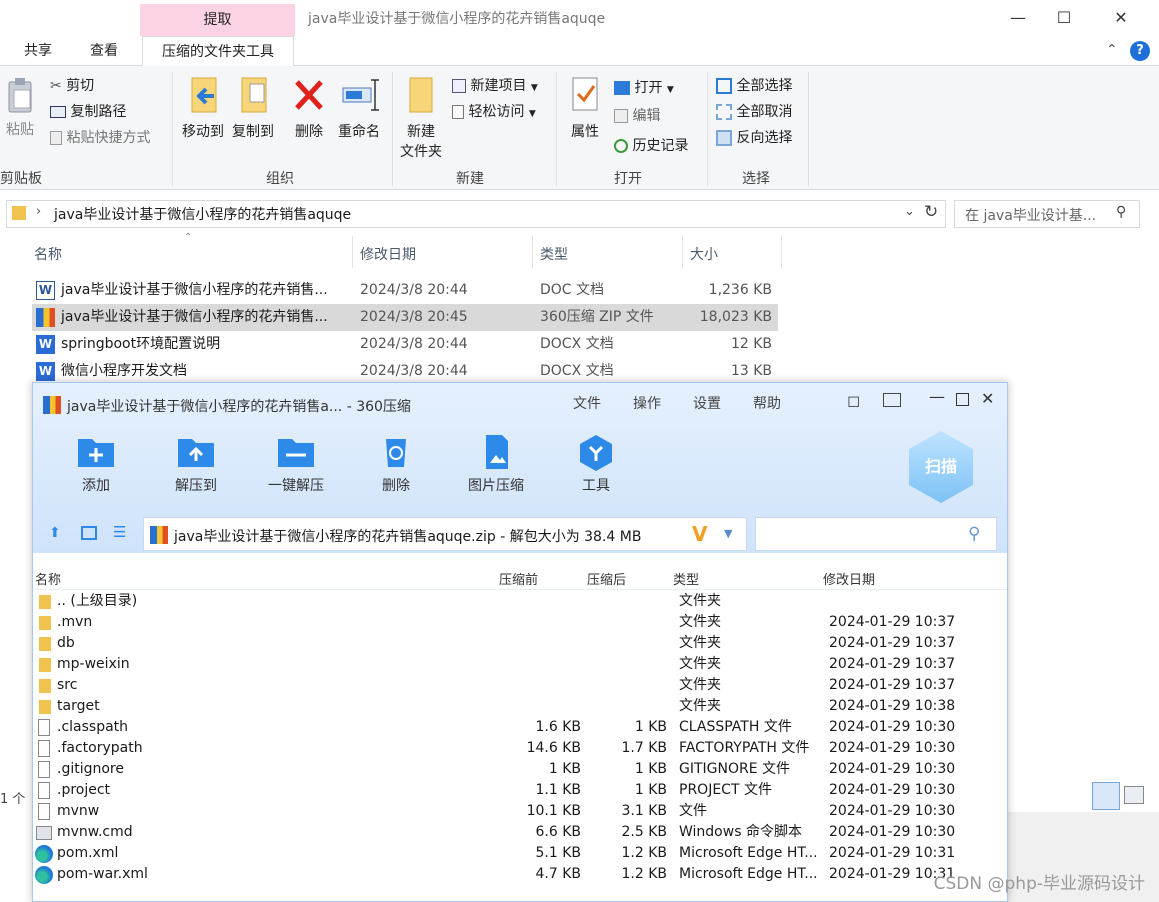 This screenshot has height=902, width=1159. What do you see at coordinates (1112, 50) in the screenshot?
I see `collapse-ribbon-icon: ⌃` at bounding box center [1112, 50].